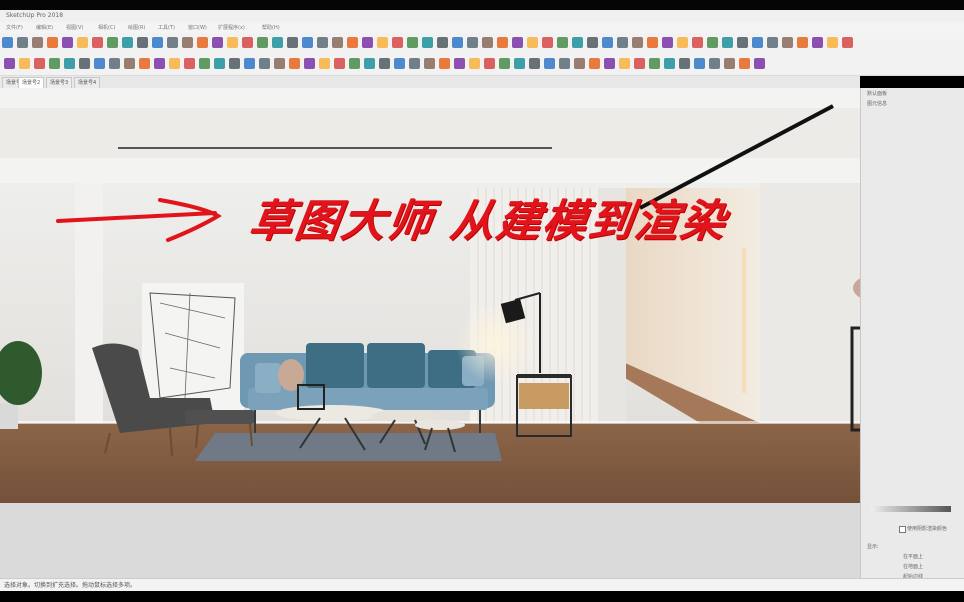 The height and width of the screenshot is (602, 964). What do you see at coordinates (44, 27) in the screenshot?
I see `menu-item-edit: 编辑(E)` at bounding box center [44, 27].